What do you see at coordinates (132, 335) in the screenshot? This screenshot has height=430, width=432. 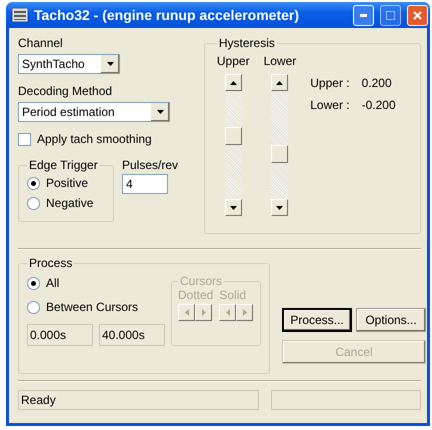 I see `end-time-field: 40.000s` at bounding box center [132, 335].